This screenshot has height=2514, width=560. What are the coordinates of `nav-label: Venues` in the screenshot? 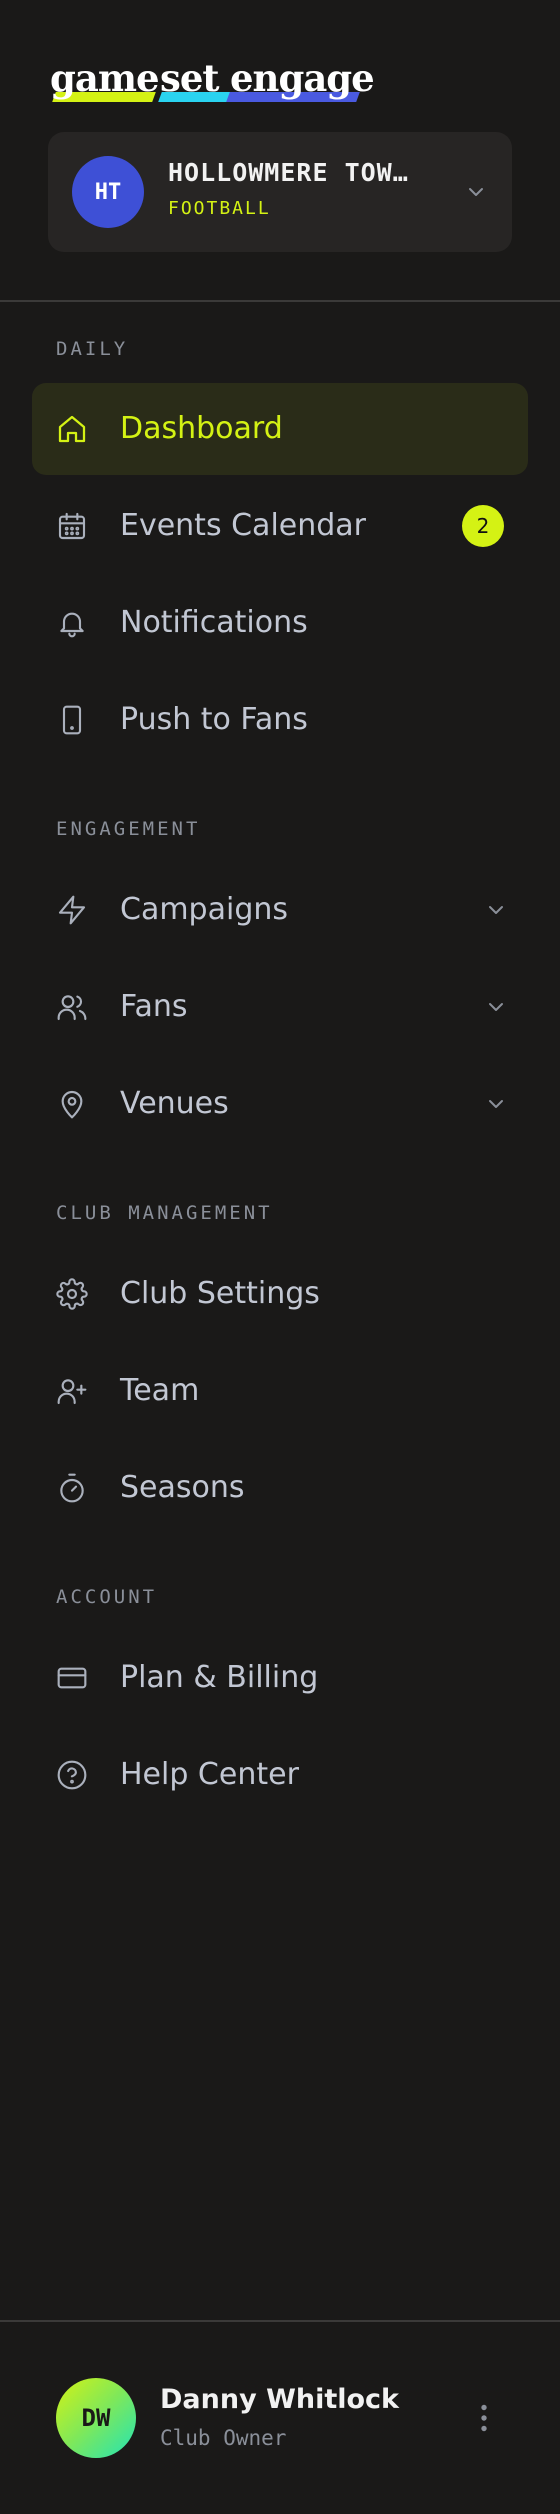 It's located at (174, 1103).